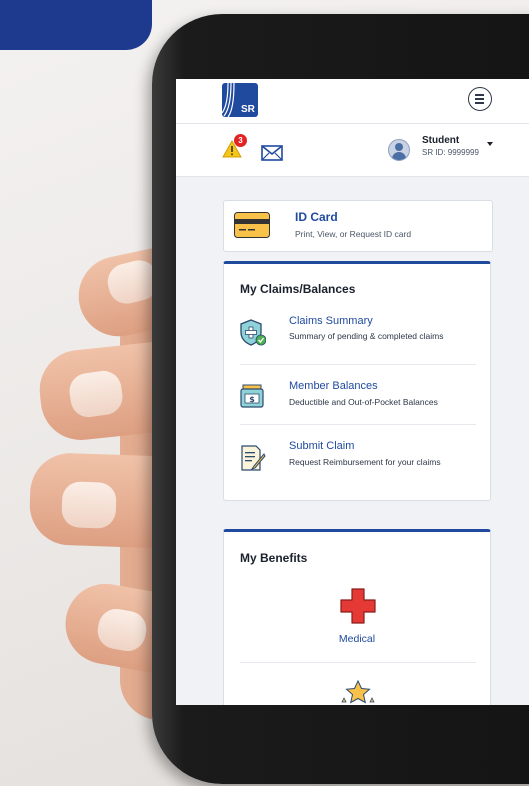 This screenshot has width=529, height=786. What do you see at coordinates (353, 234) in the screenshot?
I see `id-card-subtitle: Print, View, or Request ID card` at bounding box center [353, 234].